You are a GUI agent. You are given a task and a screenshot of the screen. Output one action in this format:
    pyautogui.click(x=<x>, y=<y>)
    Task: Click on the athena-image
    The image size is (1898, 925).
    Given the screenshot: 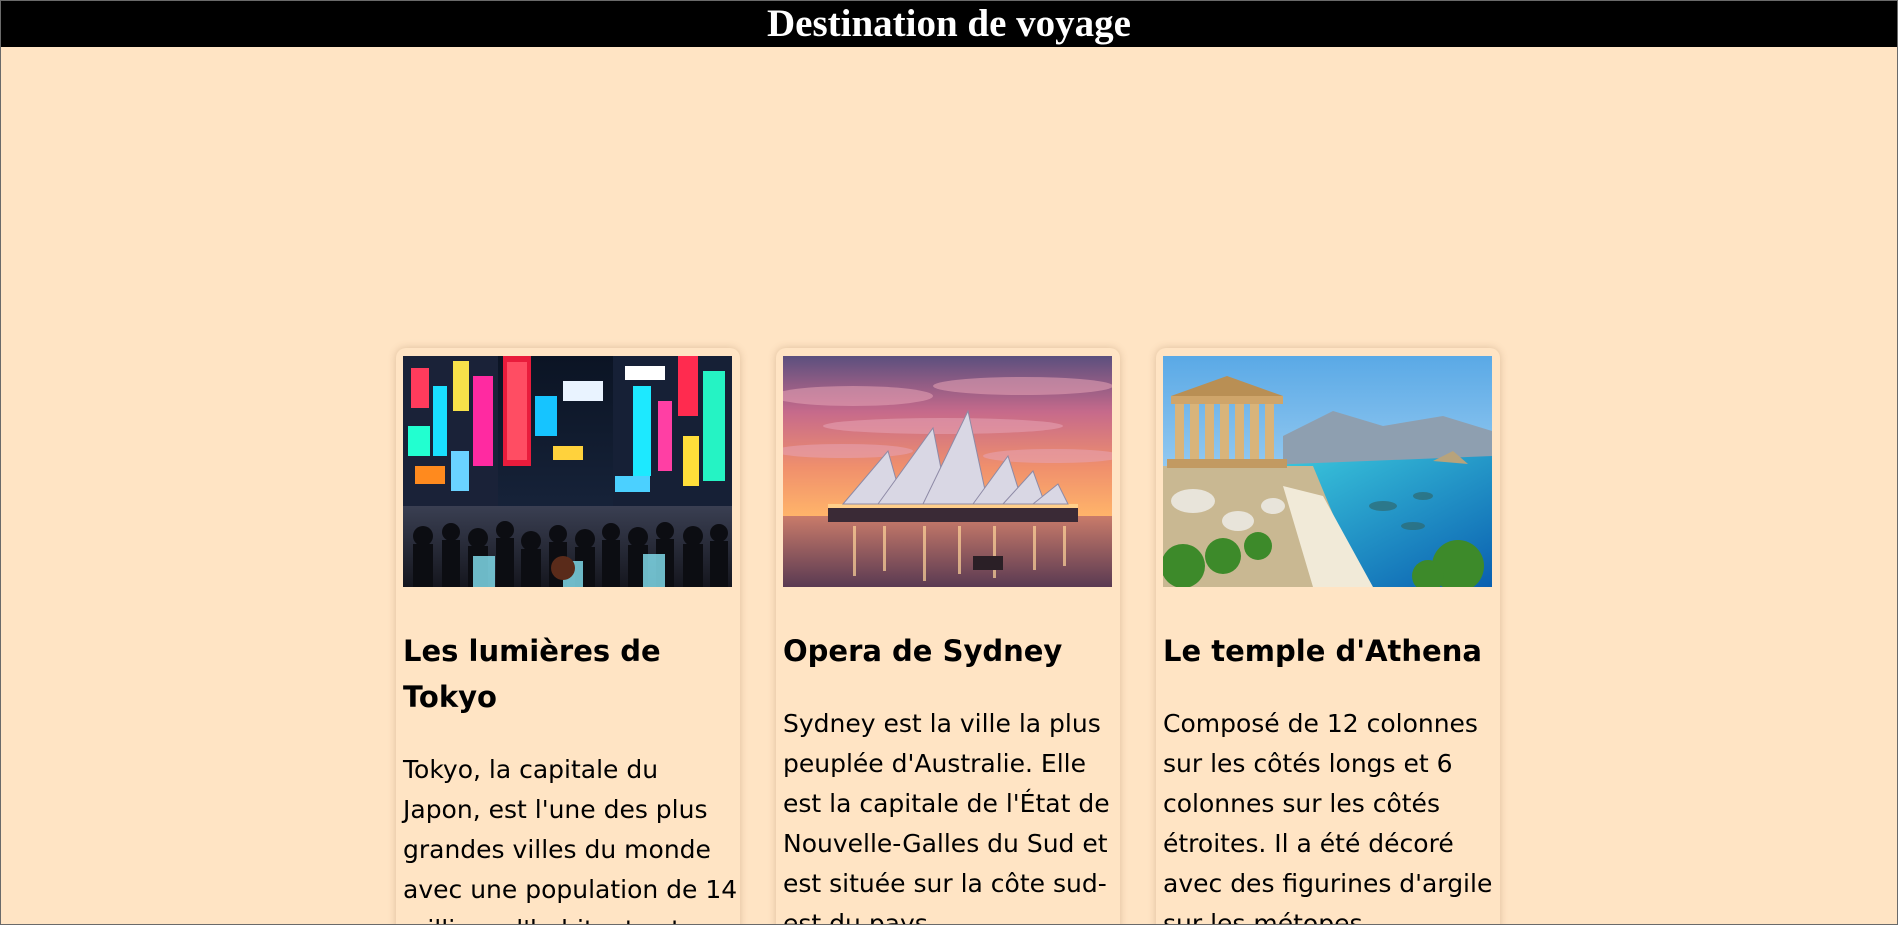 What is the action you would take?
    pyautogui.click(x=1327, y=471)
    